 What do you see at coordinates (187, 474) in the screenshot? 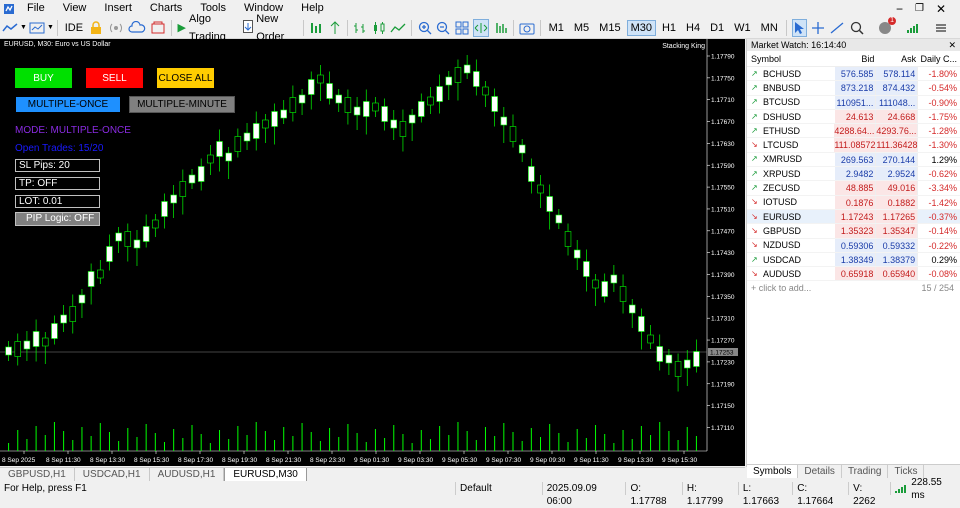
I see `chart-tab-audusd: AUDUSD,H1` at bounding box center [187, 474].